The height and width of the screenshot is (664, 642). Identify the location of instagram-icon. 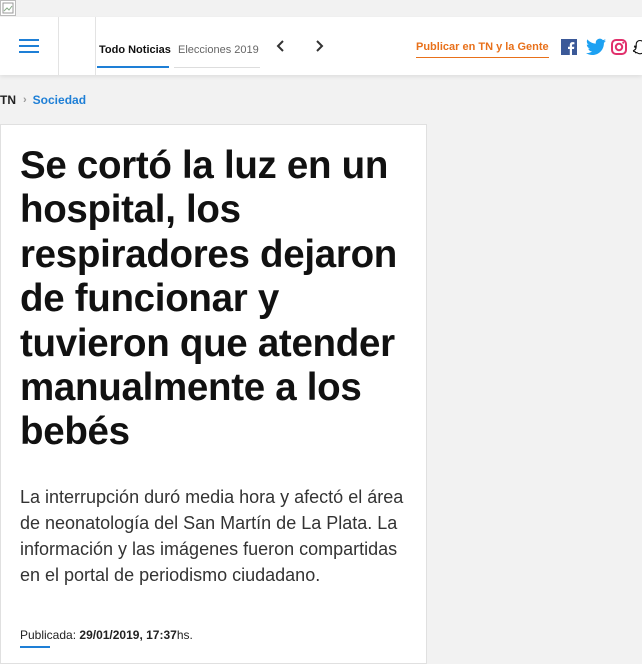
(619, 47).